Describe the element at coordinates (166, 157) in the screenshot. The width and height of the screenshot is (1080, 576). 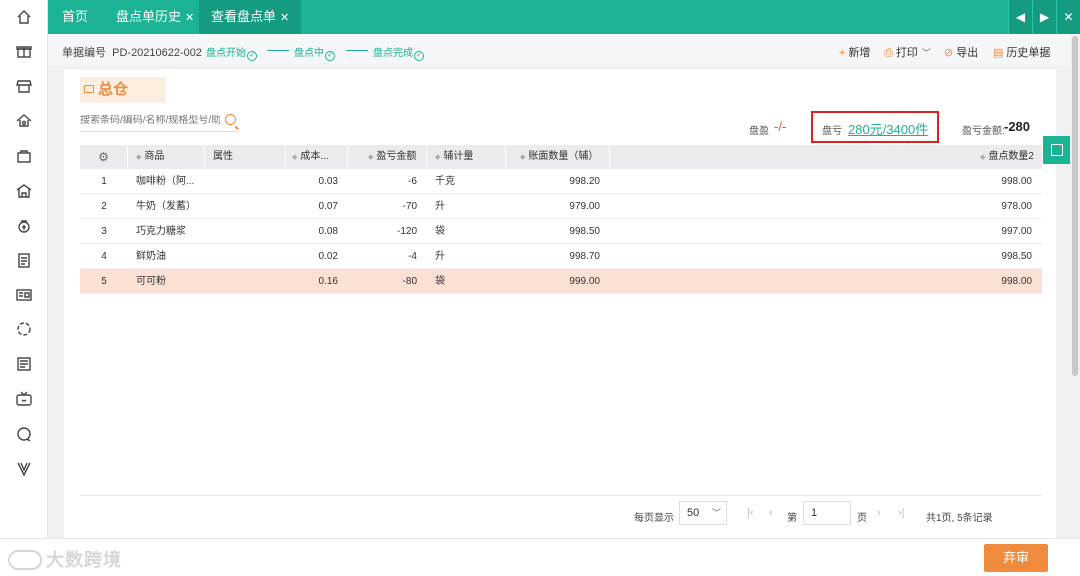
I see `column-header-product: ◆ 商品` at that location.